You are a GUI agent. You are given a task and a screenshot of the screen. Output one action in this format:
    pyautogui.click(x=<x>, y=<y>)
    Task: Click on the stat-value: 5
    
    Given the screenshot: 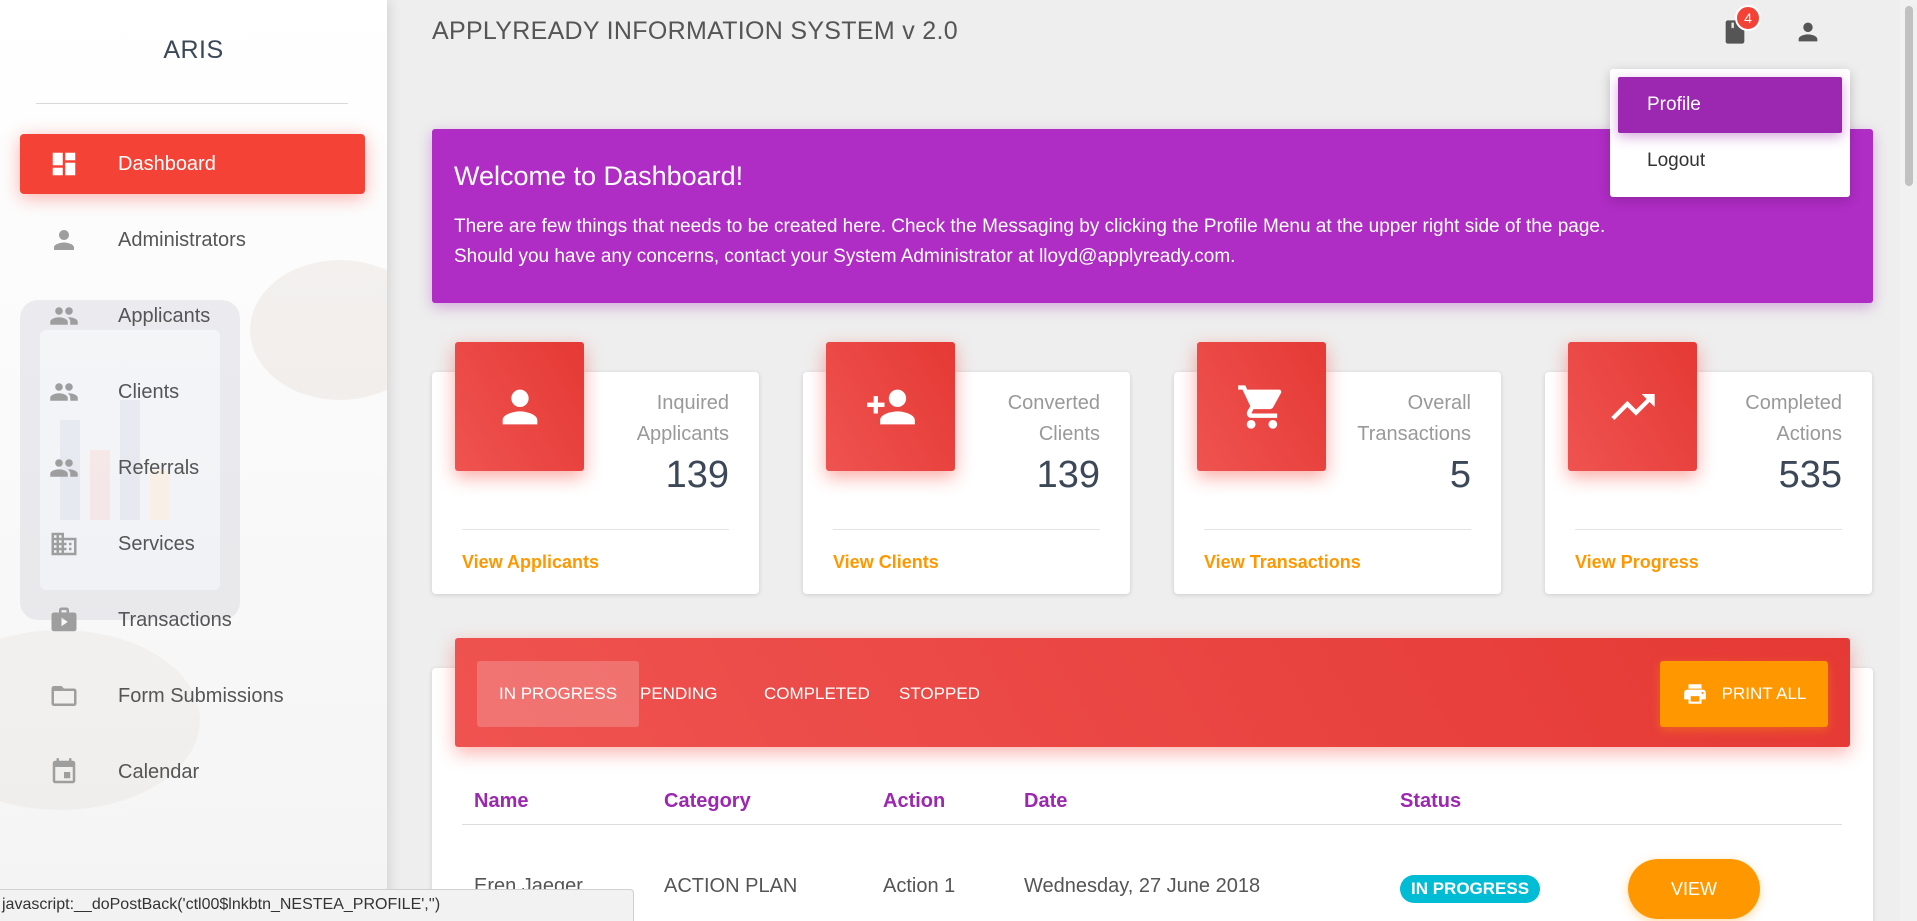 What is the action you would take?
    pyautogui.click(x=1460, y=475)
    